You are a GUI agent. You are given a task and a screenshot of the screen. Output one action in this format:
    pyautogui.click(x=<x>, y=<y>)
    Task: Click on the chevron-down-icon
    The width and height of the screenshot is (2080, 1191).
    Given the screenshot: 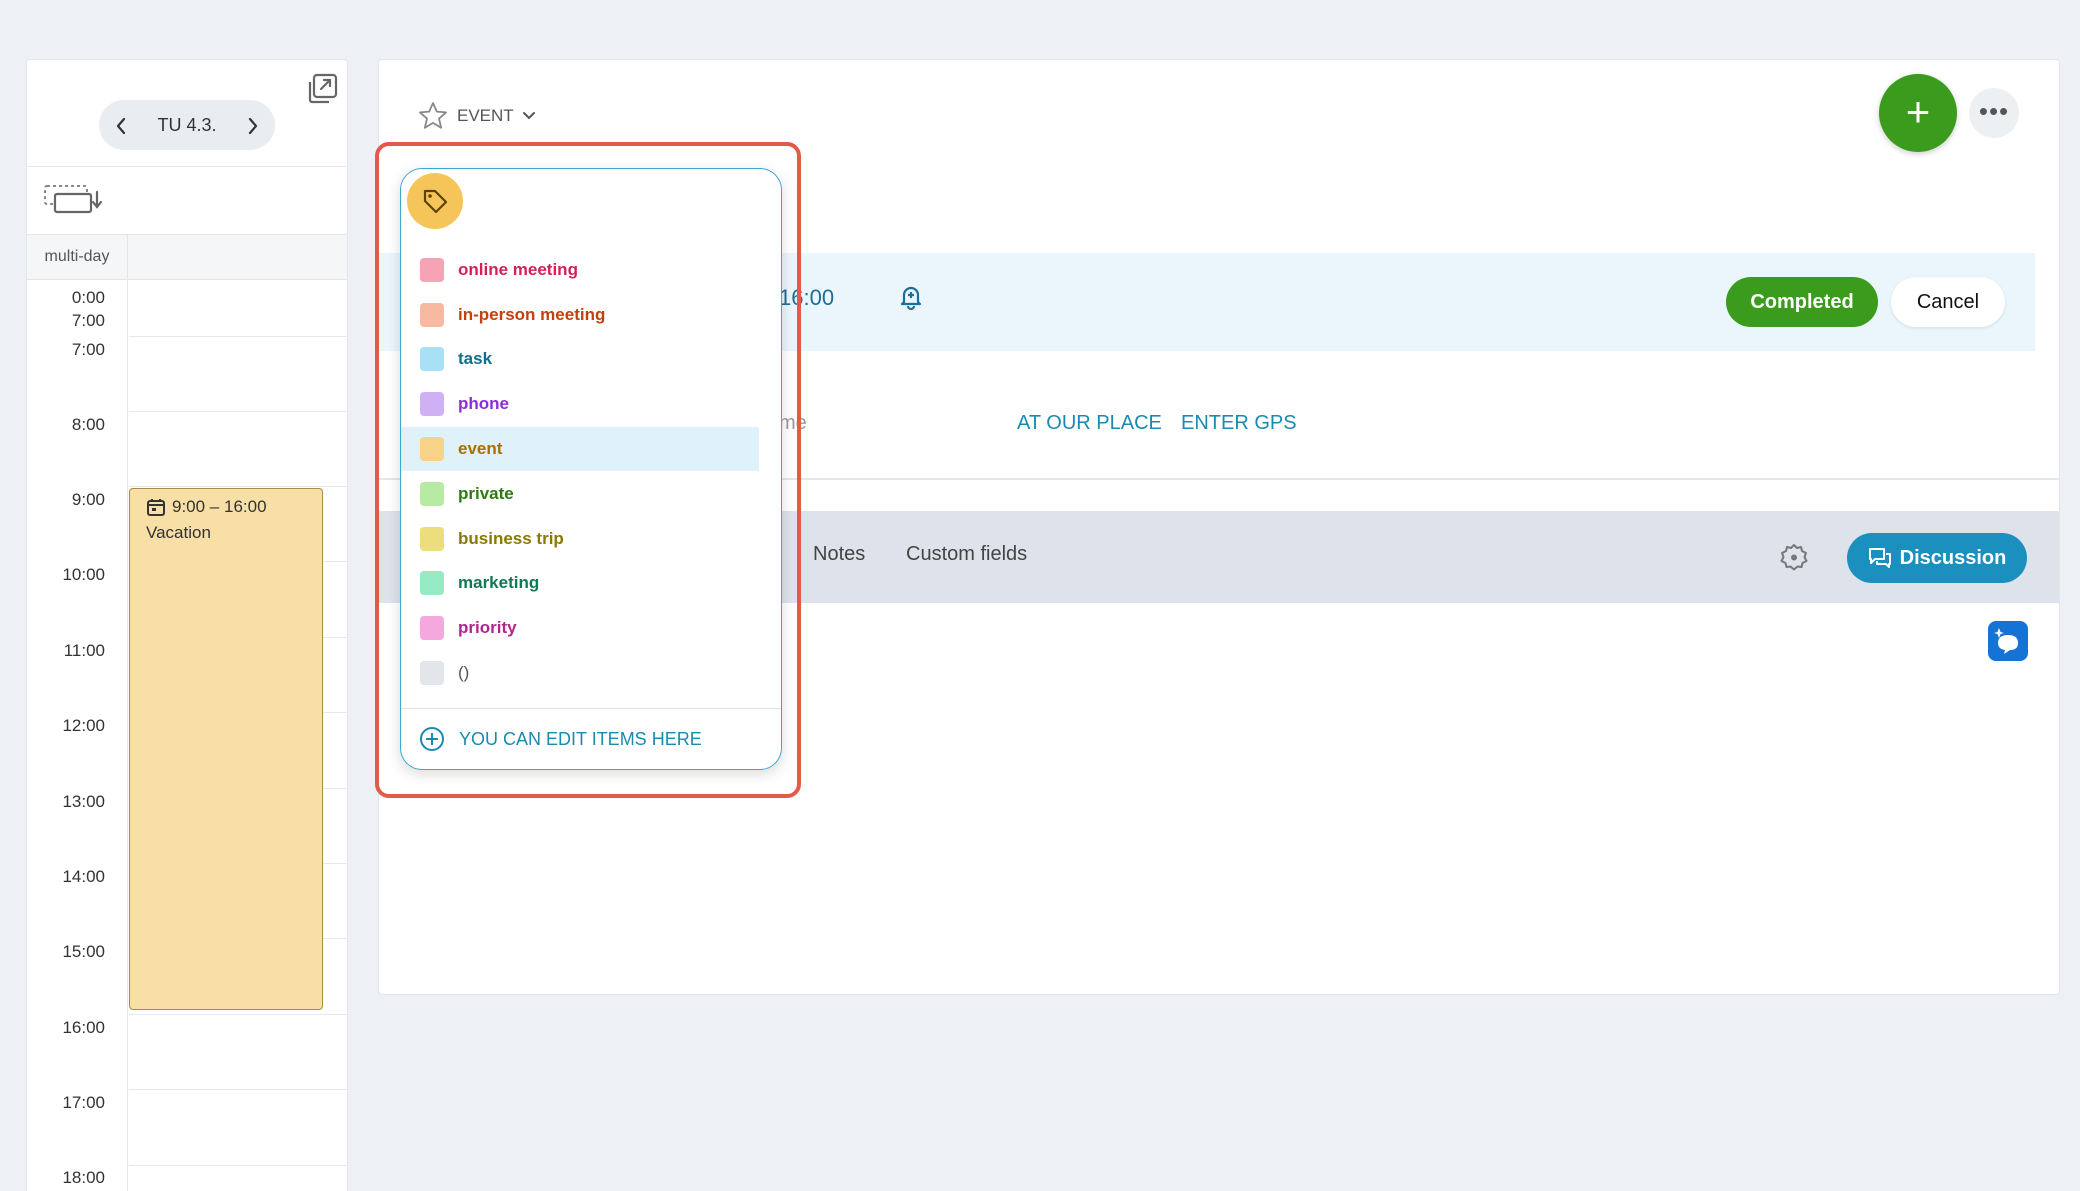 What is the action you would take?
    pyautogui.click(x=528, y=116)
    